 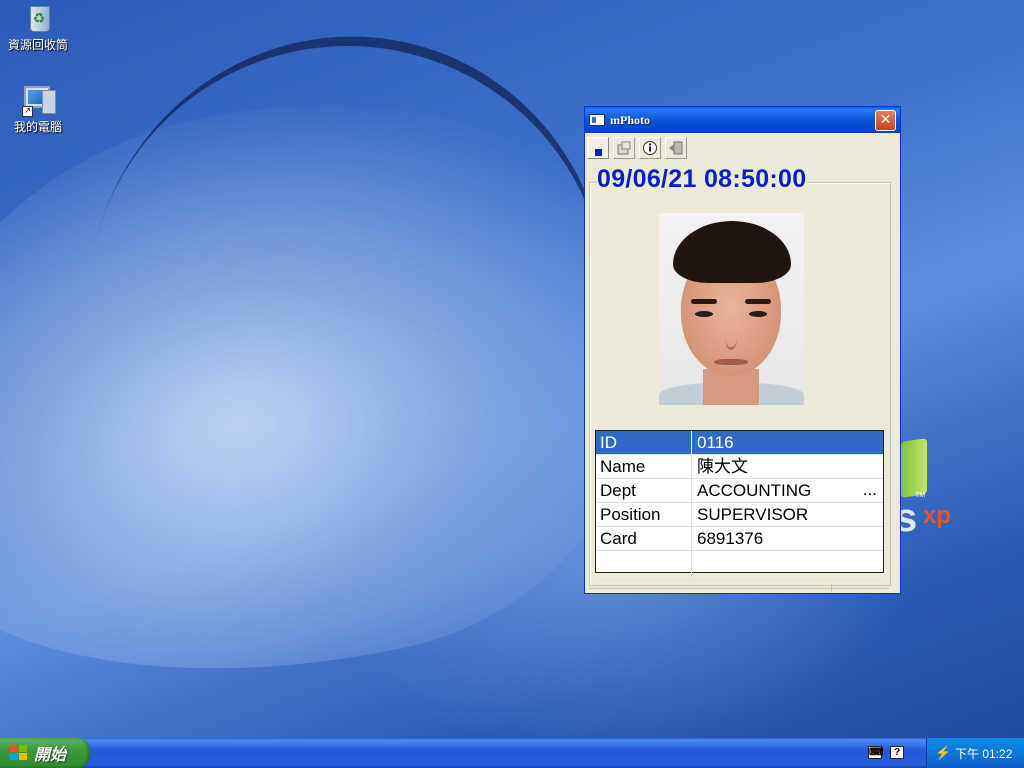 What do you see at coordinates (644, 490) in the screenshot?
I see `grid-key: Dept` at bounding box center [644, 490].